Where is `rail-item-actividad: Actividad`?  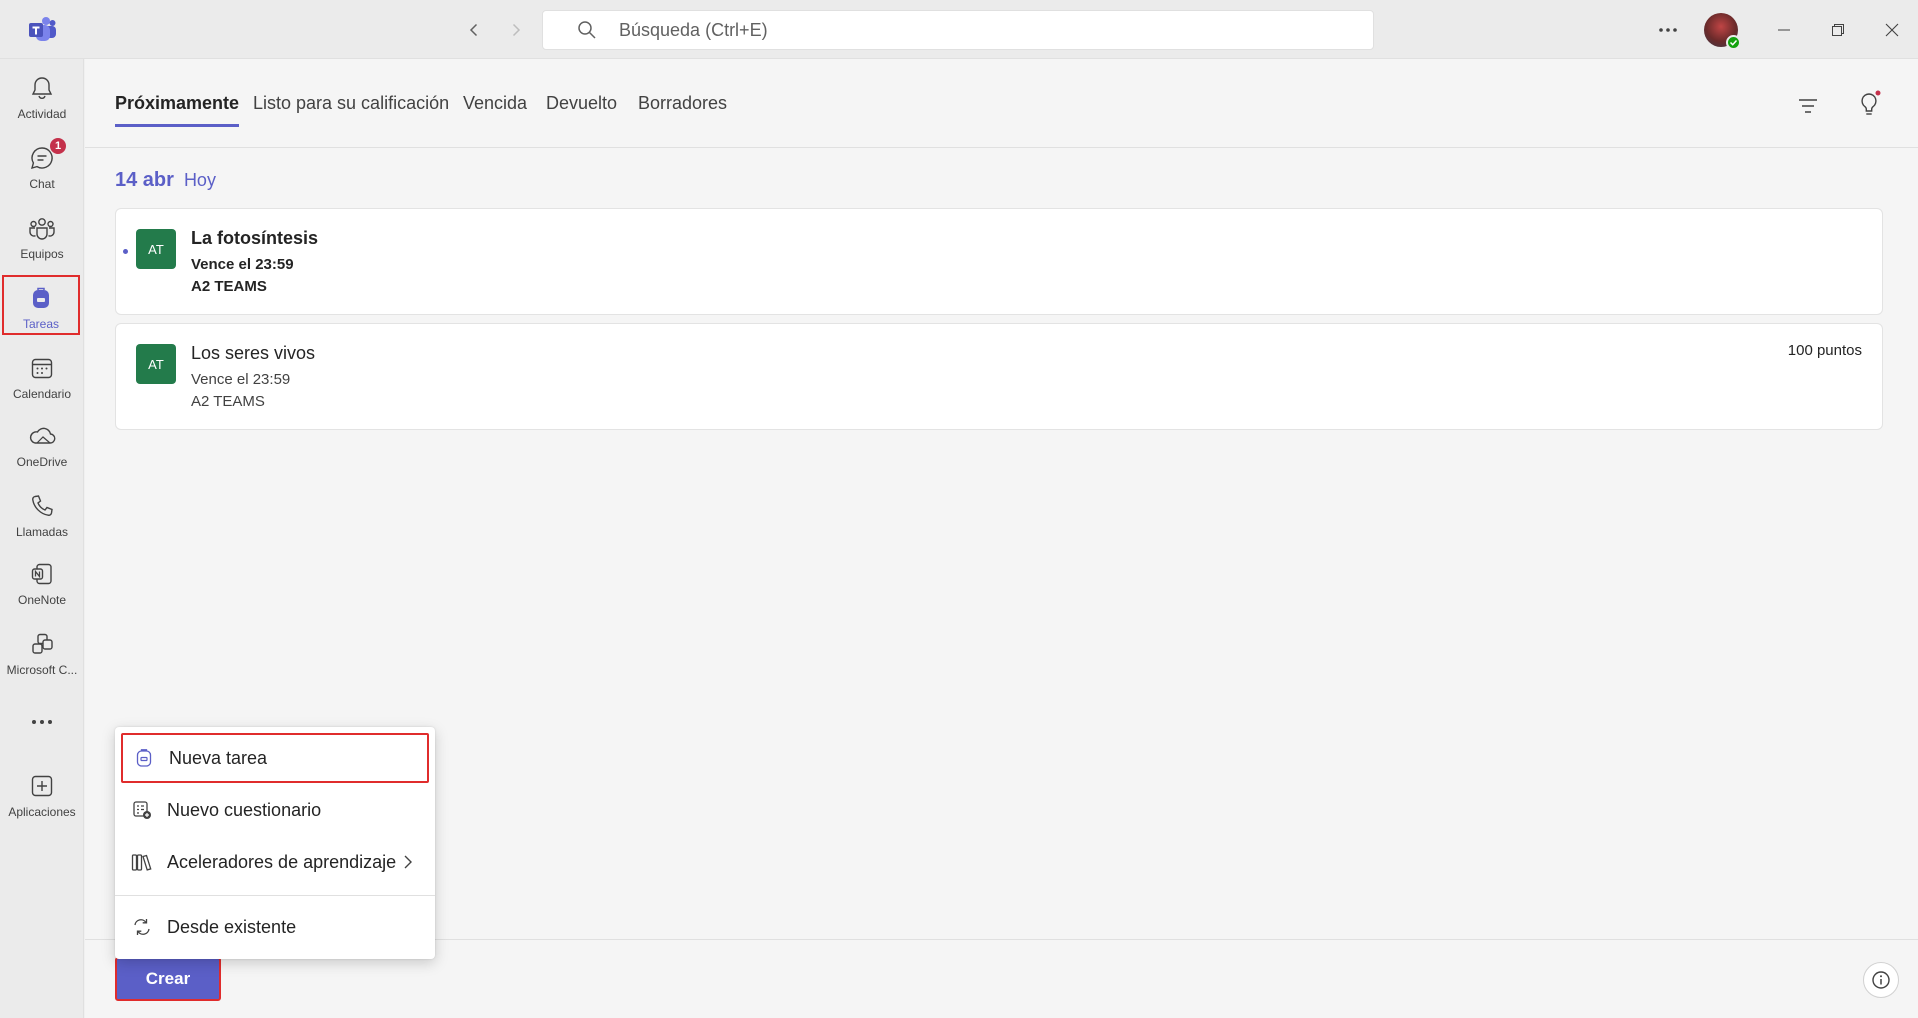
rail-item-actividad: Actividad is located at coordinates (42, 98).